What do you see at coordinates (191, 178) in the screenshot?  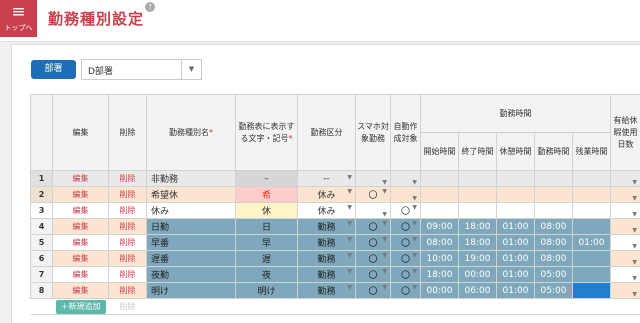 I see `name-cell: 非勤務` at bounding box center [191, 178].